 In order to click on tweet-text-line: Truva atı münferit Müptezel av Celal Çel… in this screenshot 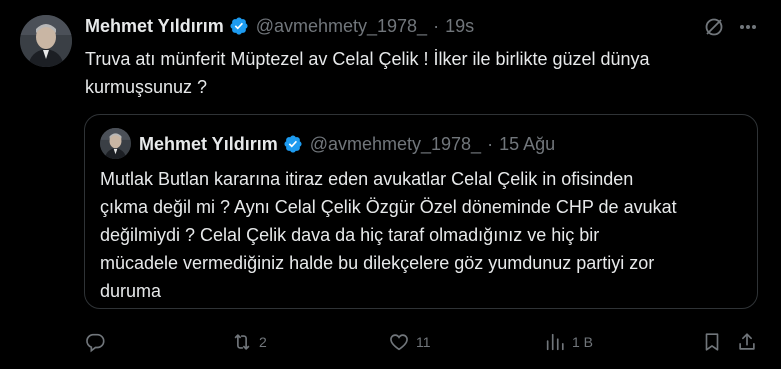, I will do `click(367, 59)`.